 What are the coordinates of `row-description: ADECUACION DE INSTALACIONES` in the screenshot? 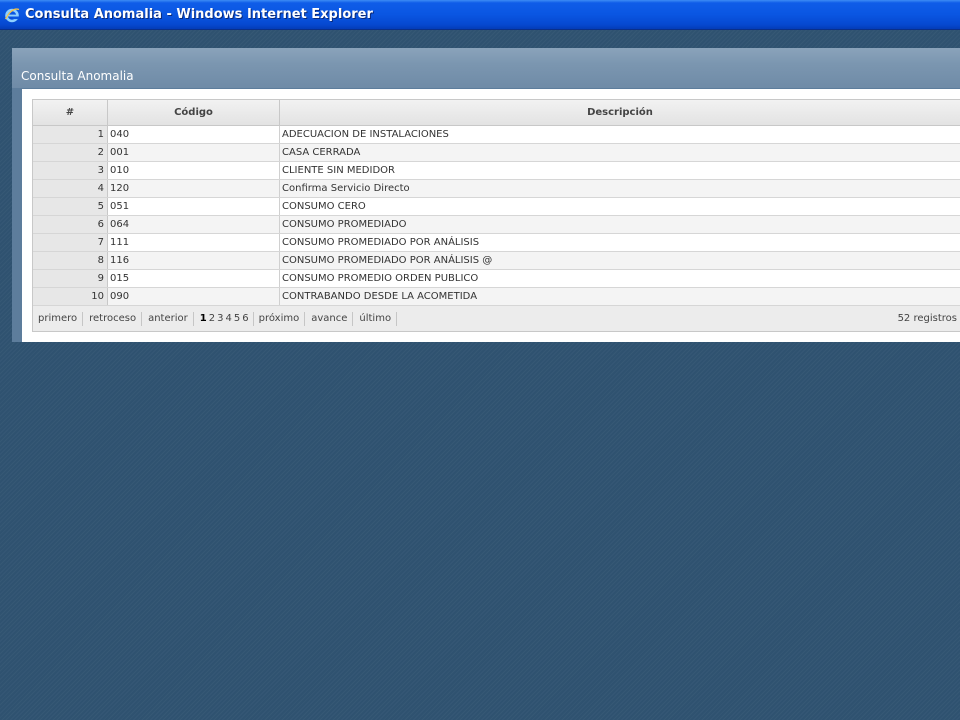 It's located at (365, 134).